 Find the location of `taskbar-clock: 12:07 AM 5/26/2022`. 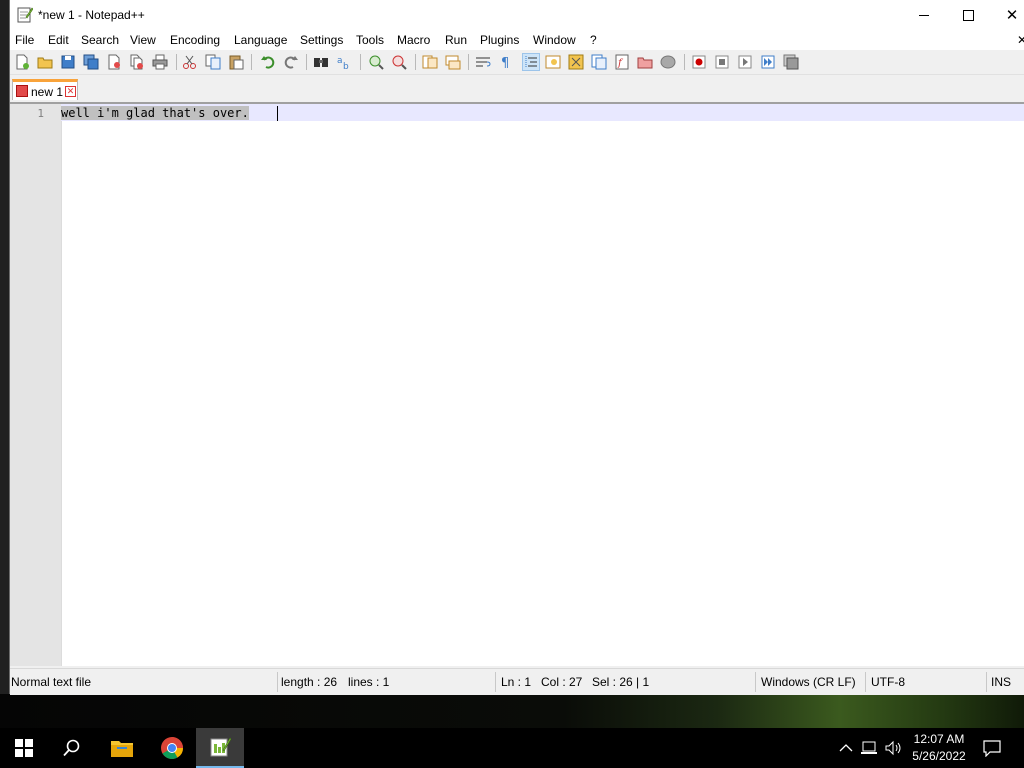

taskbar-clock: 12:07 AM 5/26/2022 is located at coordinates (939, 748).